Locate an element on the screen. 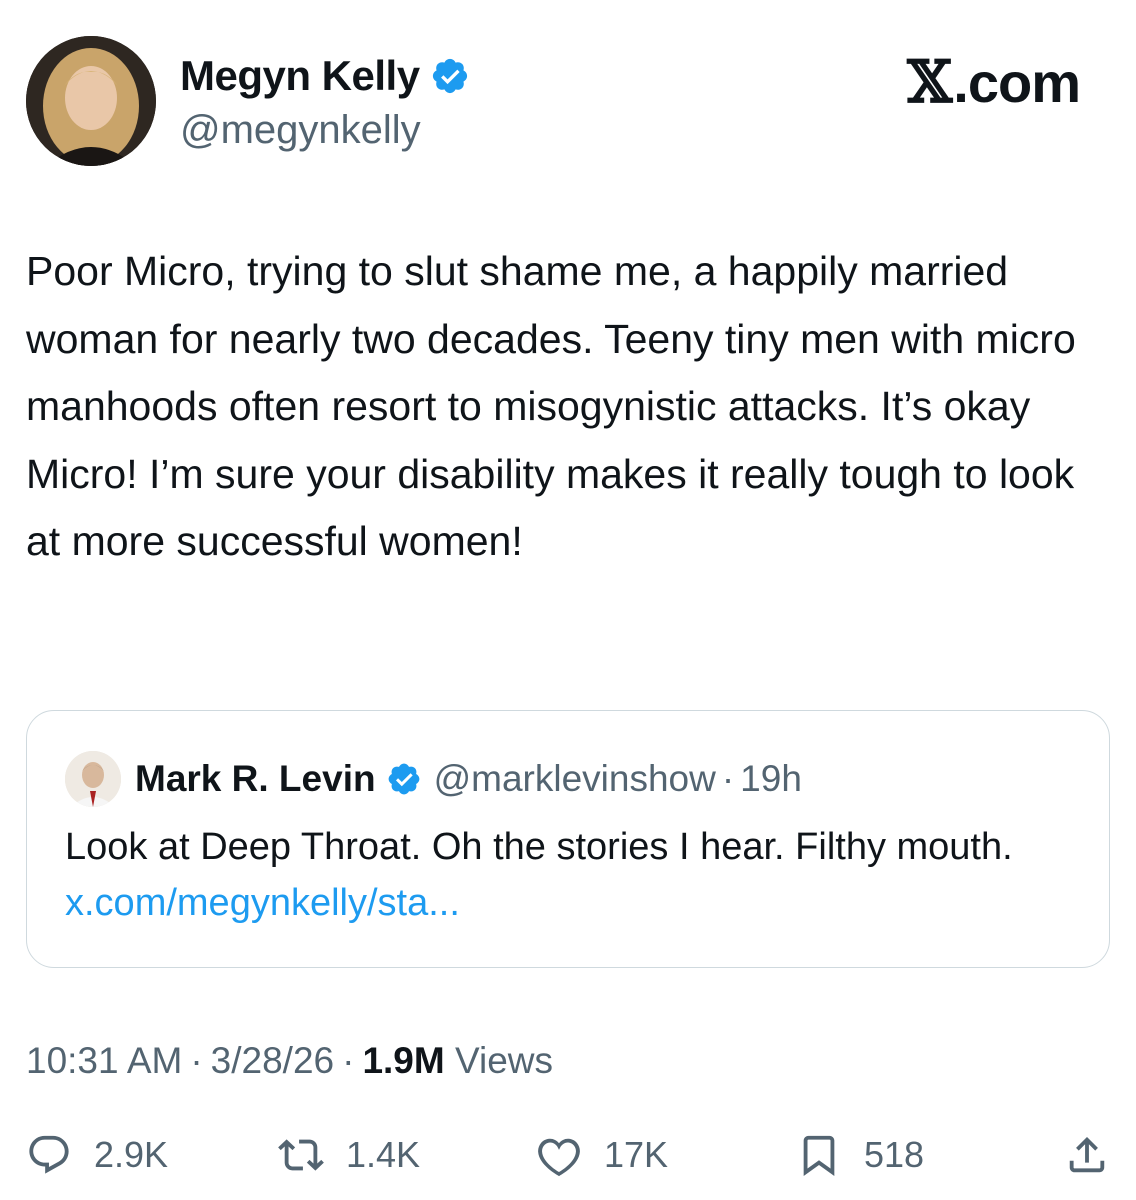 This screenshot has width=1136, height=1200. action-bar: 2.9K 1.4K 17K 518 is located at coordinates (568, 1160).